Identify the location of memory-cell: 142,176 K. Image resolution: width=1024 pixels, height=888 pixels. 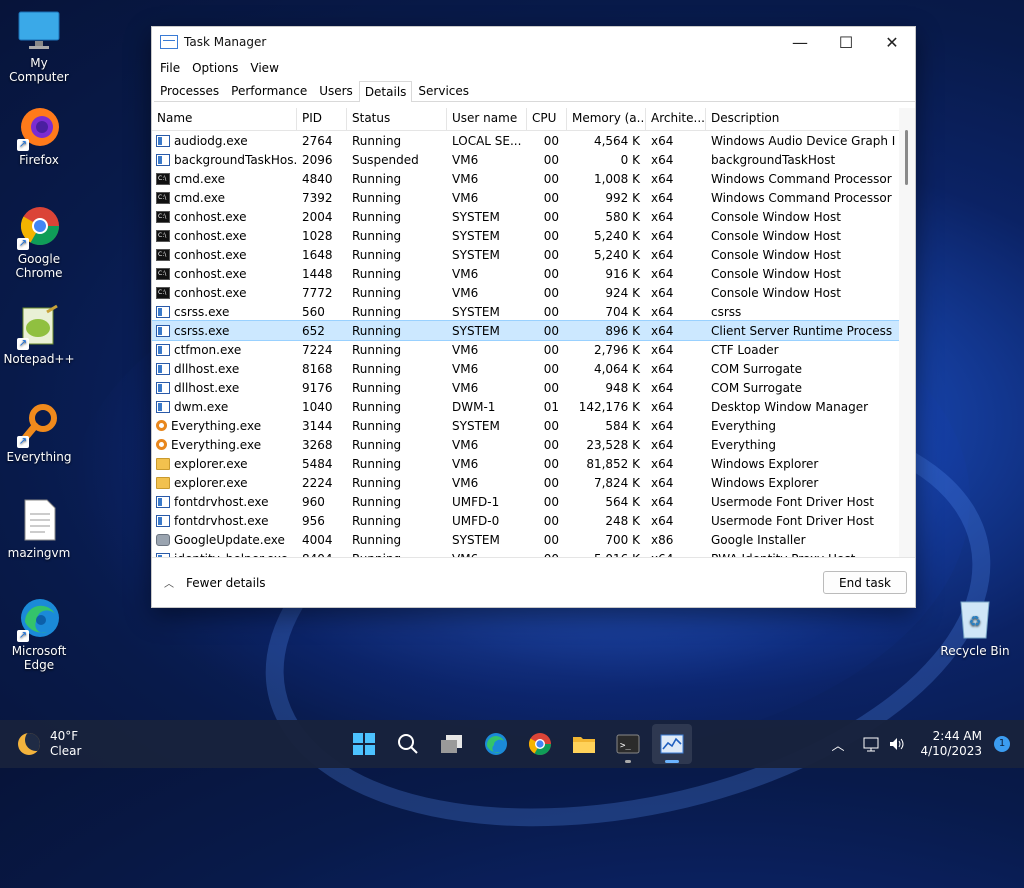
(609, 406).